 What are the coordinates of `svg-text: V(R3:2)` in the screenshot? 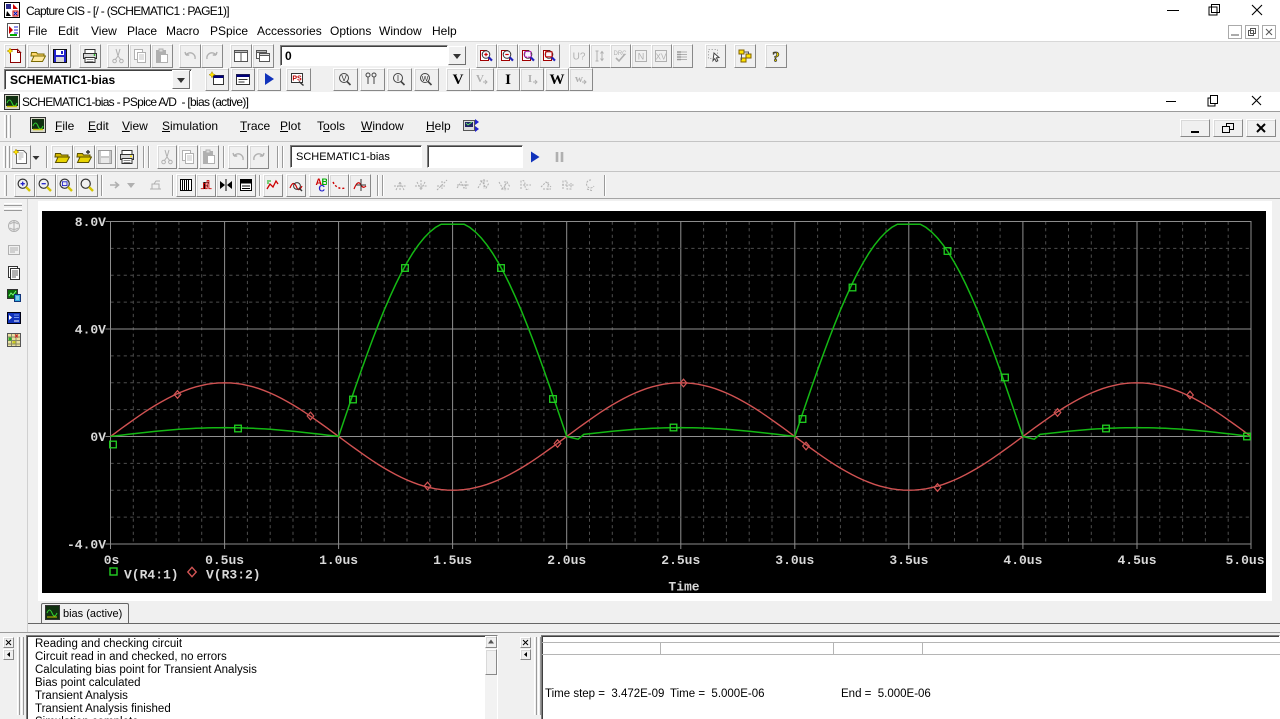 It's located at (233, 575).